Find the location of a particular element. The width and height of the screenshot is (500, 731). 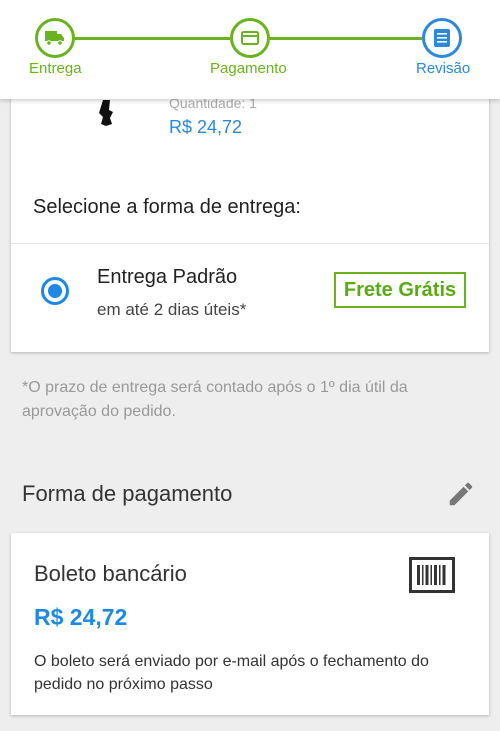

truck-icon is located at coordinates (54, 38).